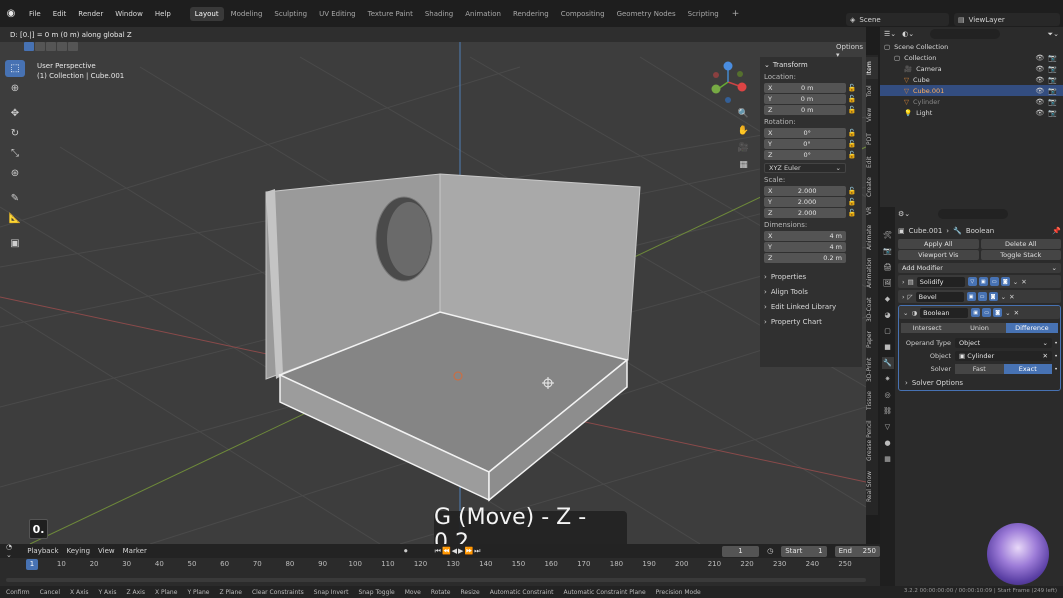 The width and height of the screenshot is (1063, 598). I want to click on outliner-item-light: 💡 Light 👁 📷, so click(971, 112).